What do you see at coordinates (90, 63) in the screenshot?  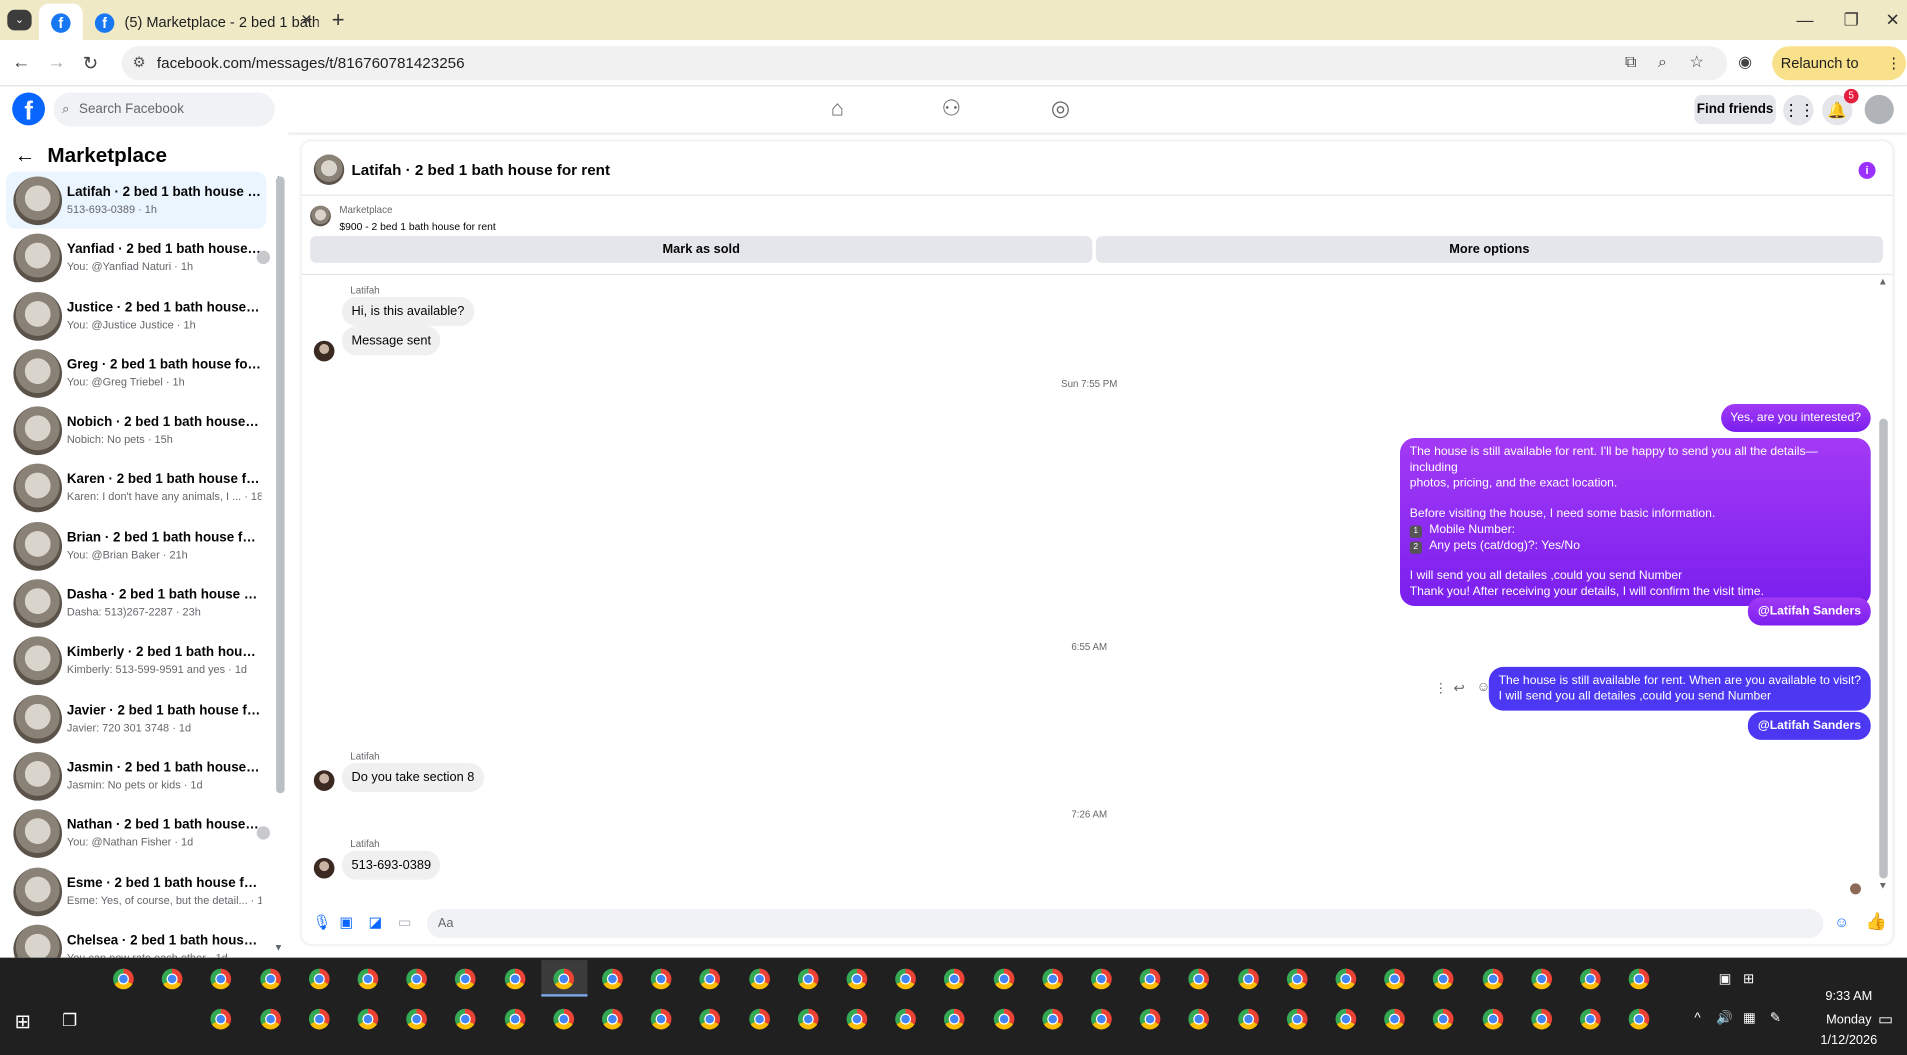 I see `reload-icon: ↻` at bounding box center [90, 63].